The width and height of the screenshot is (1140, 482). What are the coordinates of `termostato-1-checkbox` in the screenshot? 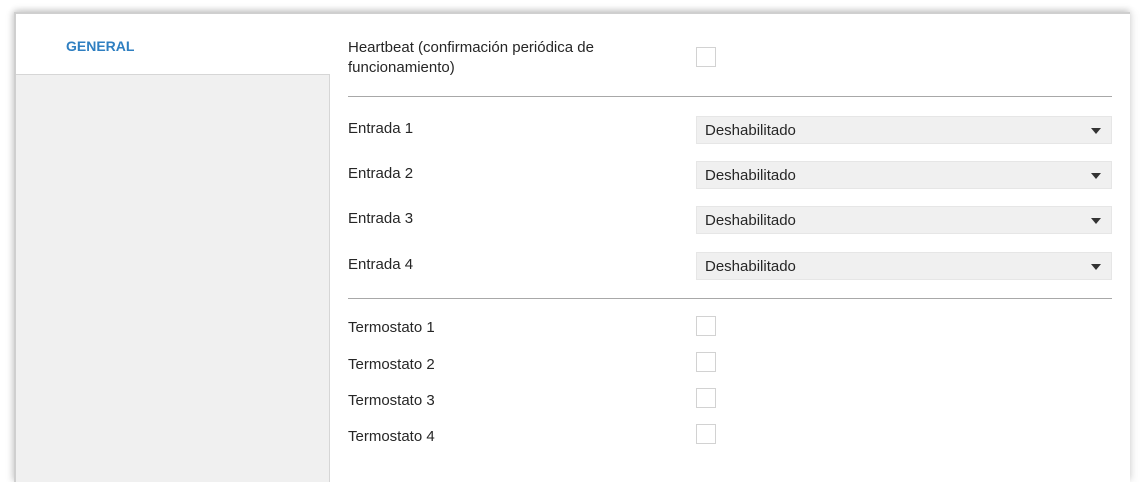 It's located at (706, 326).